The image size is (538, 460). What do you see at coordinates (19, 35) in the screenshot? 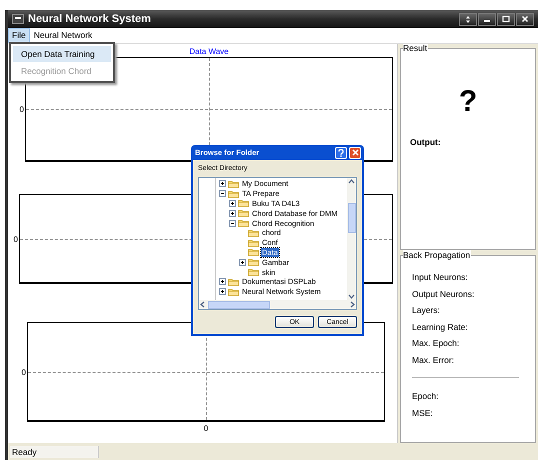
I see `menu-item: File` at bounding box center [19, 35].